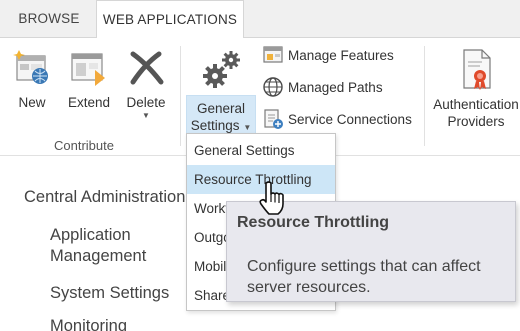 Image resolution: width=520 pixels, height=331 pixels. I want to click on nav-monitoring: Monitoring, so click(88, 324).